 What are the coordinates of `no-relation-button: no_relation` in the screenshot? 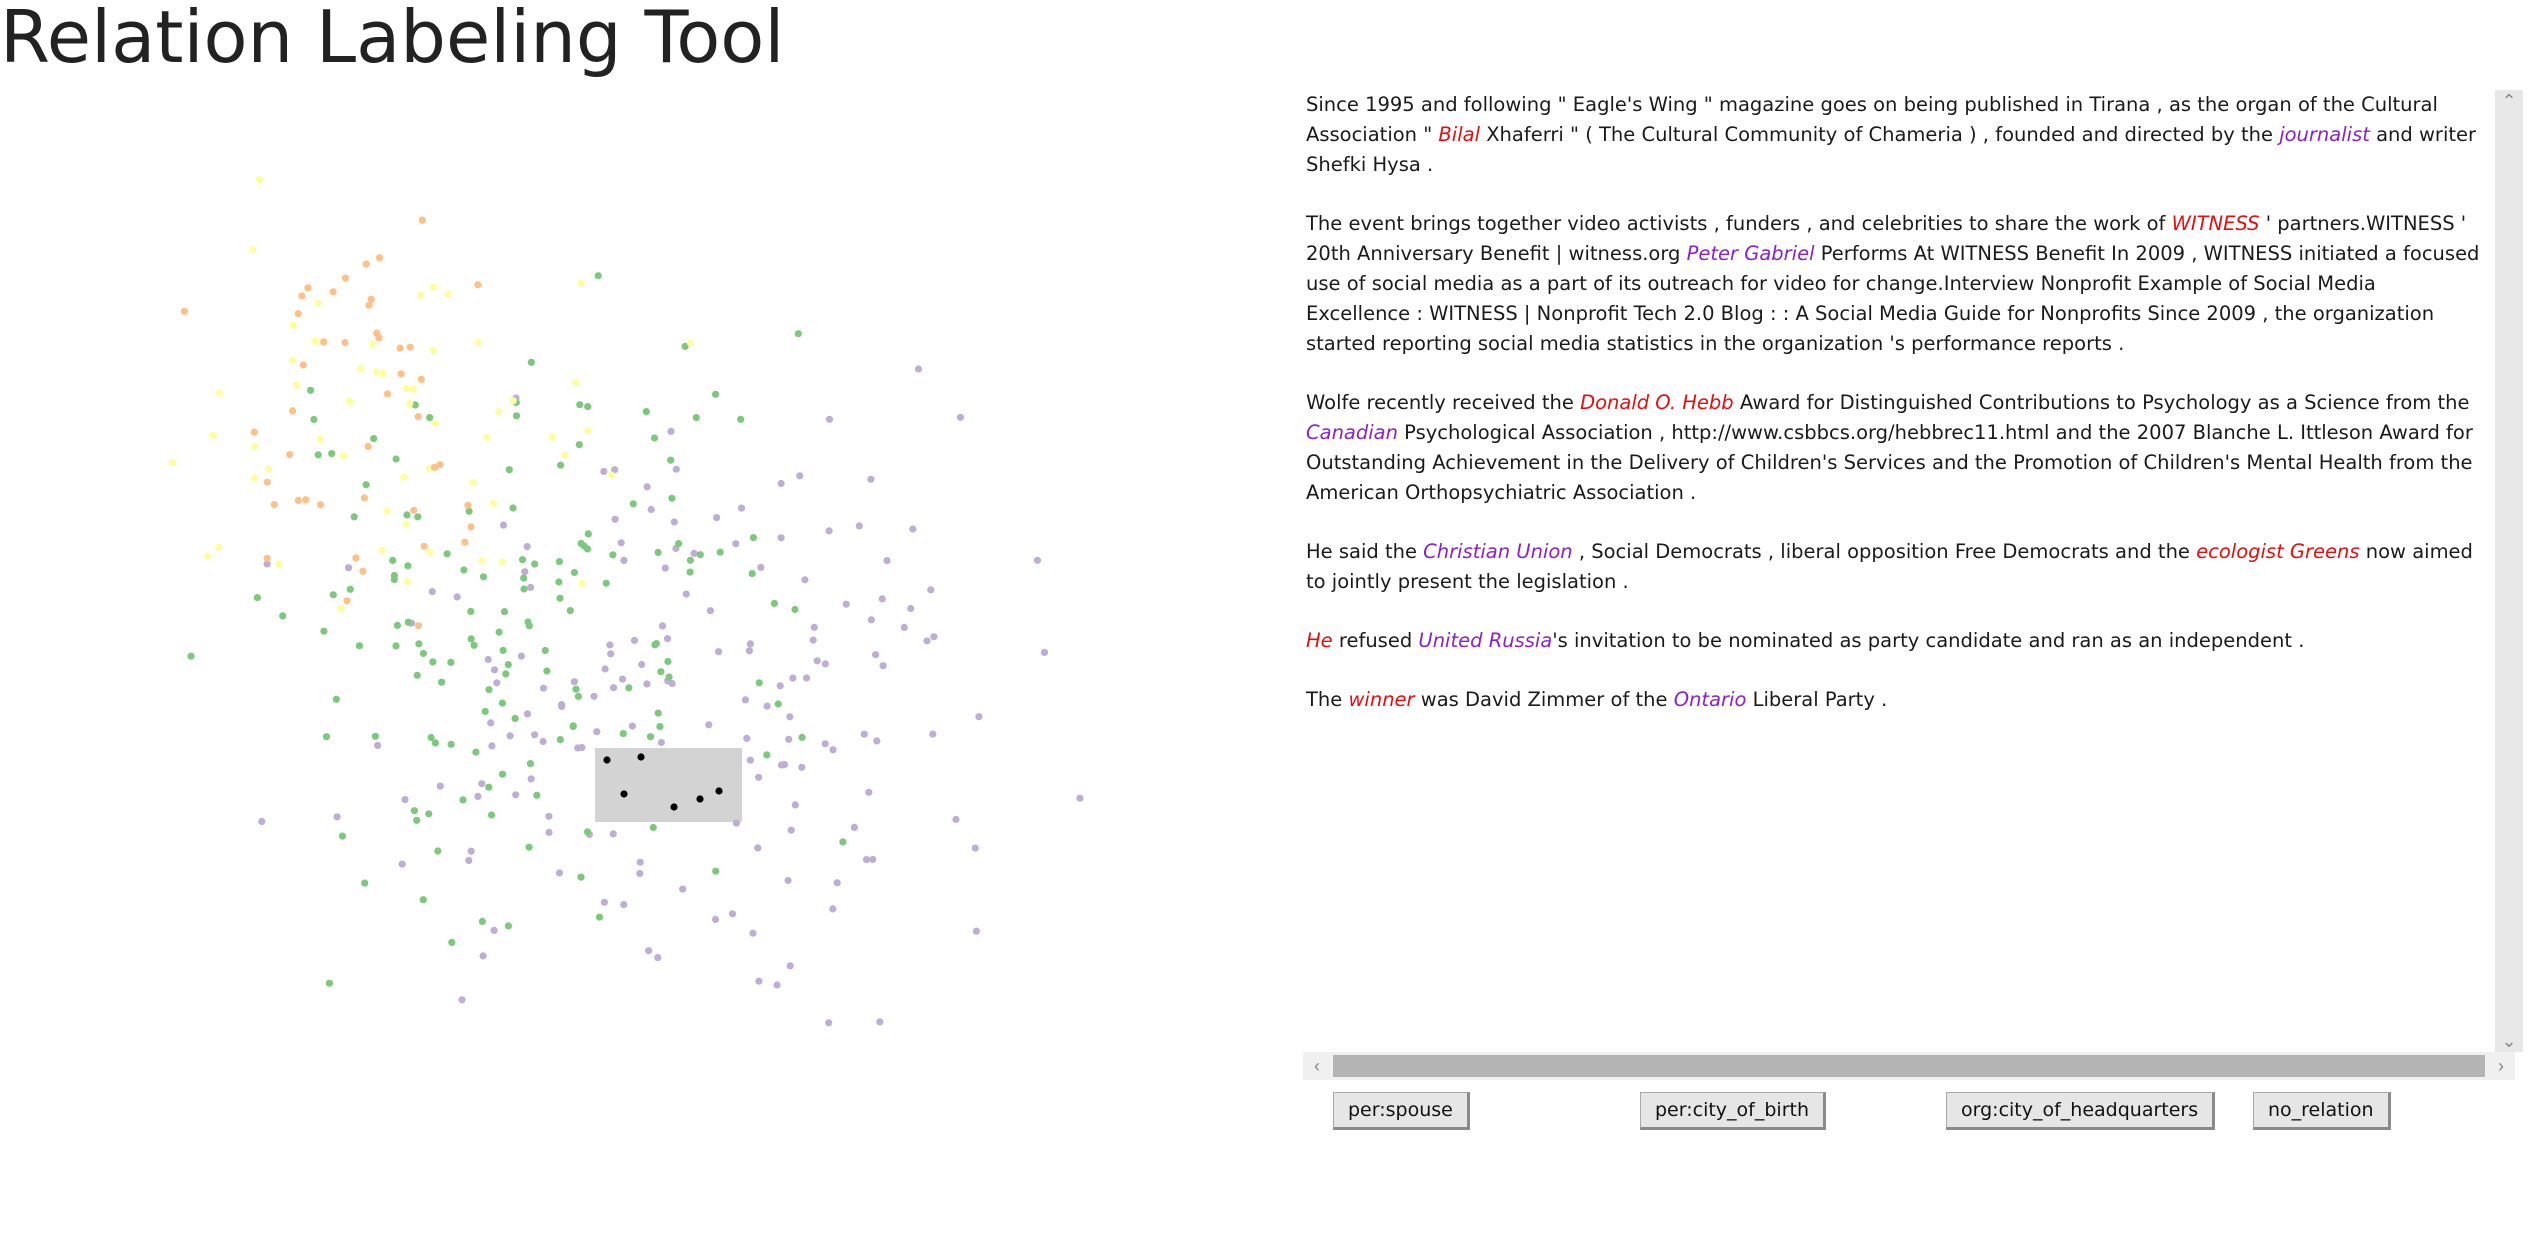 It's located at (2322, 1111).